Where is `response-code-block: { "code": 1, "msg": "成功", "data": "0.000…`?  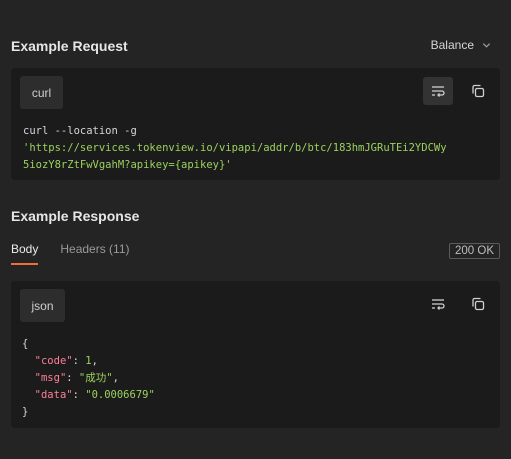 response-code-block: { "code": 1, "msg": "成功", "data": "0.000… is located at coordinates (88, 378).